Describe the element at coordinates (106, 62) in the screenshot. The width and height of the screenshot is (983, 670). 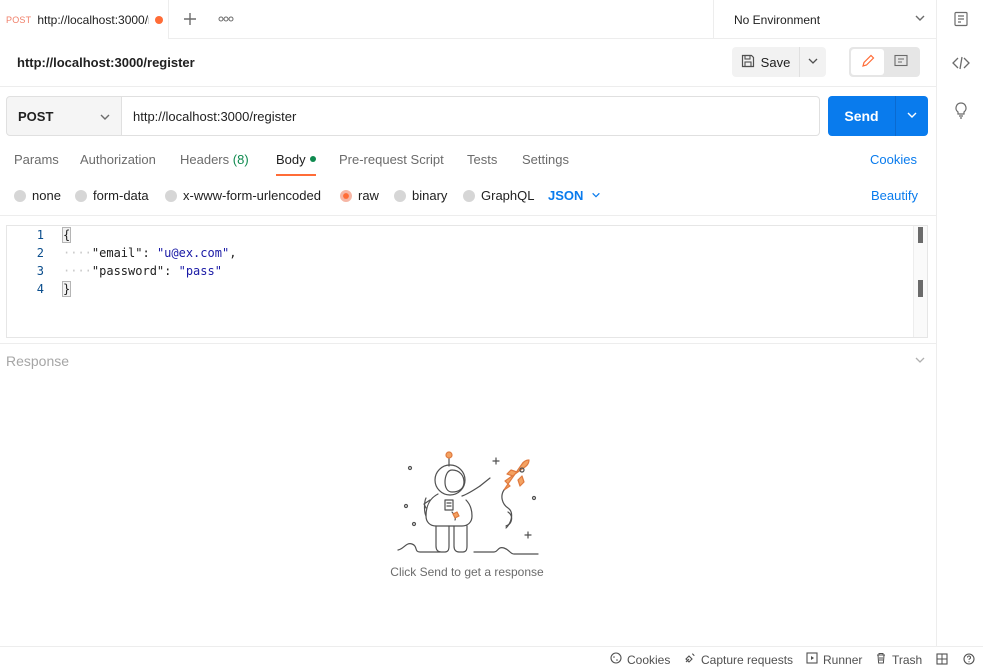
I see `request-name: http://localhost:3000/register` at that location.